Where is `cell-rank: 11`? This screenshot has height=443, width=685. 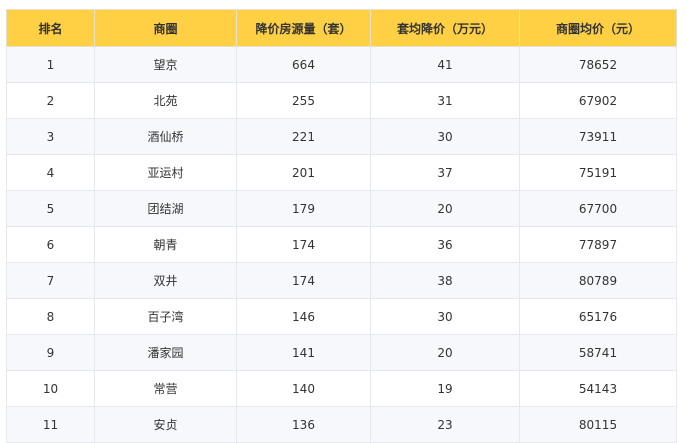
cell-rank: 11 is located at coordinates (50, 424).